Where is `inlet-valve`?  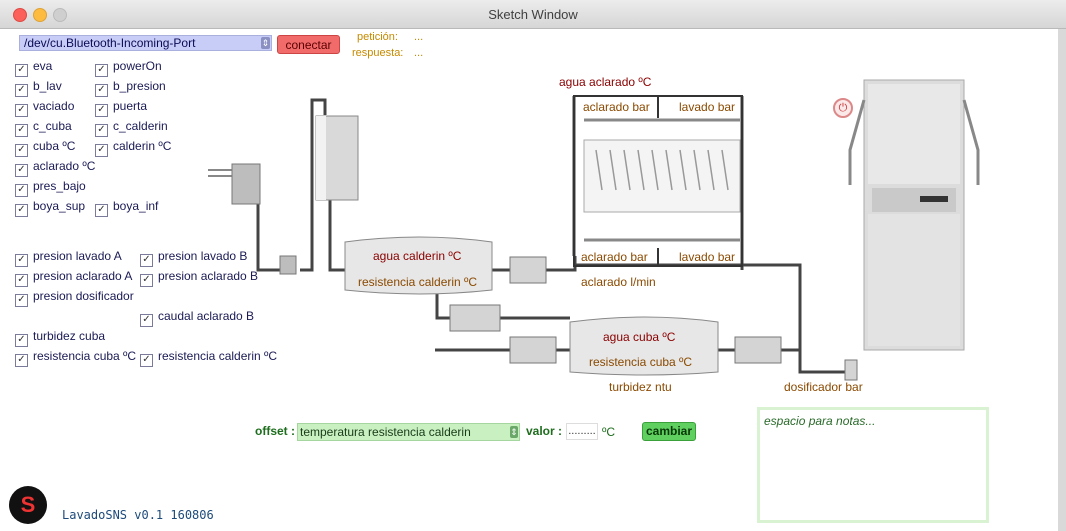 inlet-valve is located at coordinates (246, 184).